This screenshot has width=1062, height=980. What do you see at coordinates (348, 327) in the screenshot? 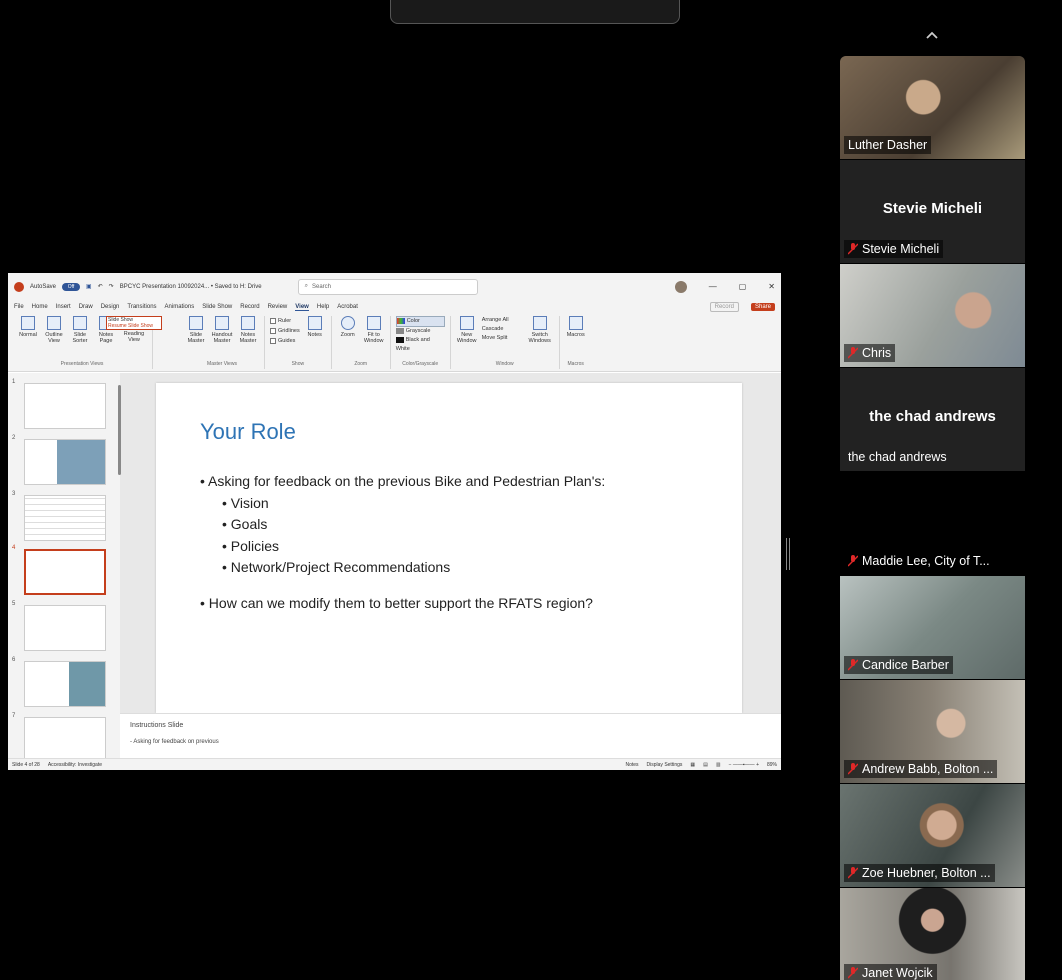
I see `zoom-button: Zoom` at bounding box center [348, 327].